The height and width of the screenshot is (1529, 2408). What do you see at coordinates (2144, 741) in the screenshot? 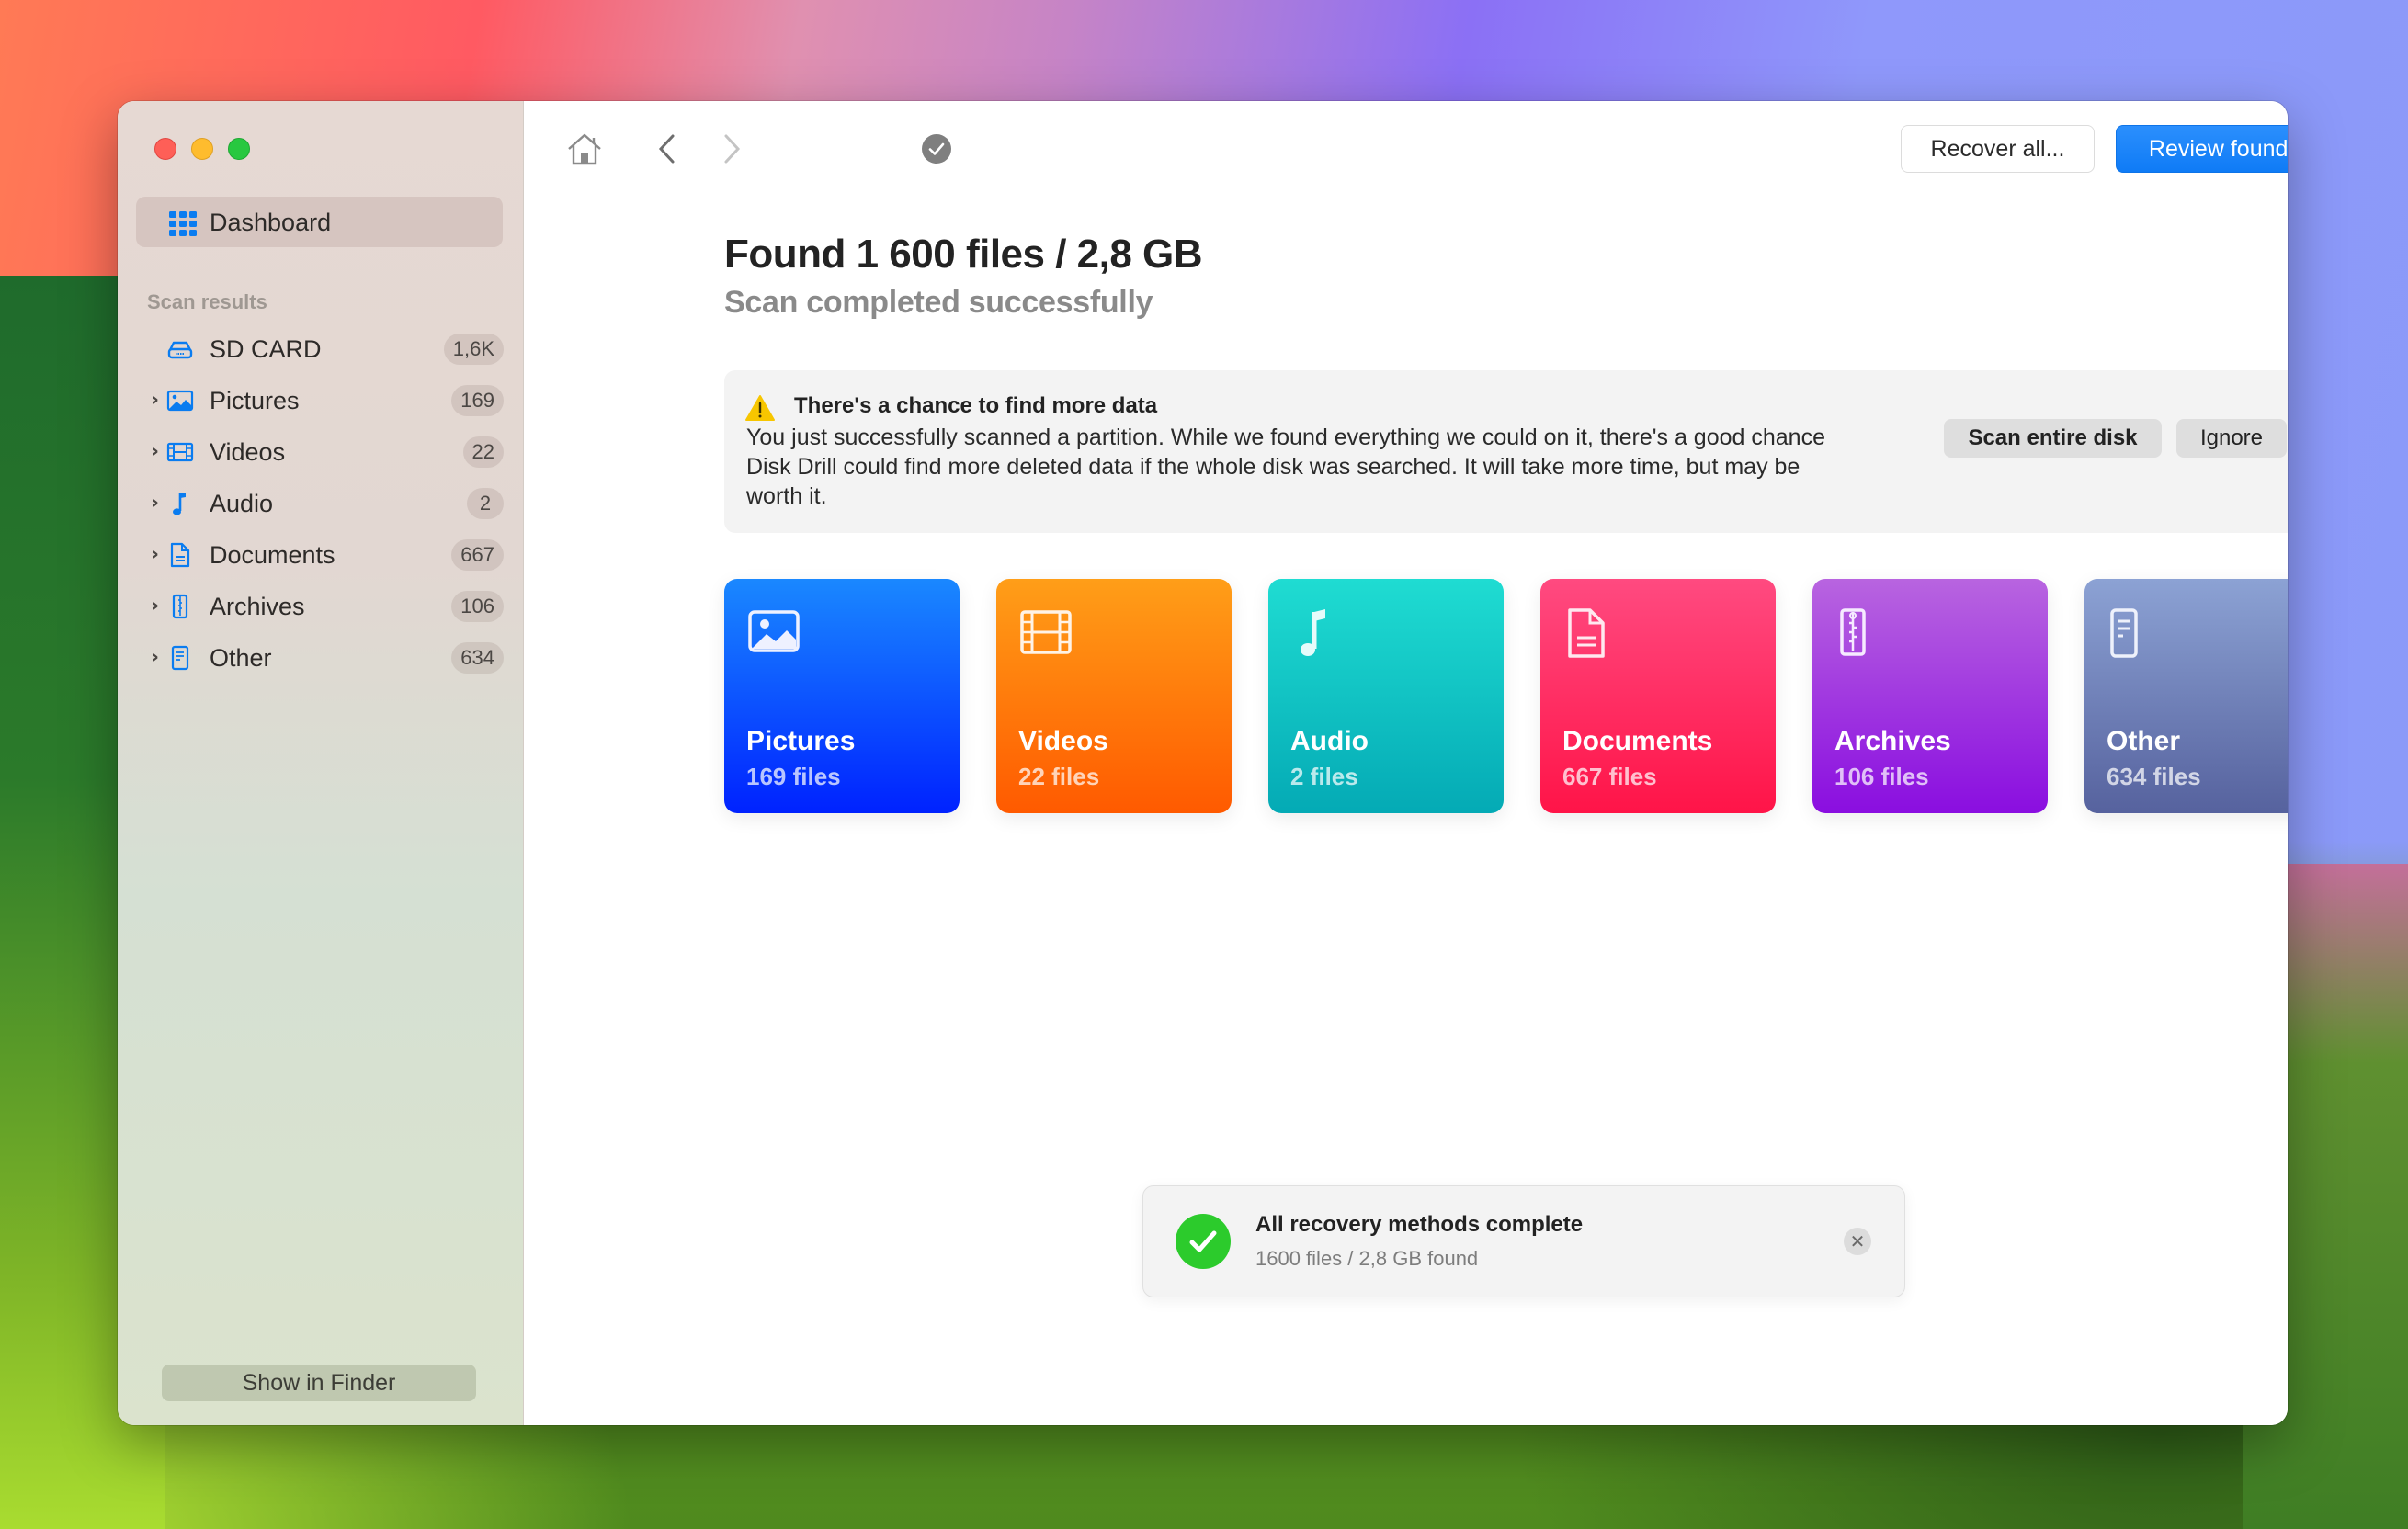
I see `card-title: Other` at bounding box center [2144, 741].